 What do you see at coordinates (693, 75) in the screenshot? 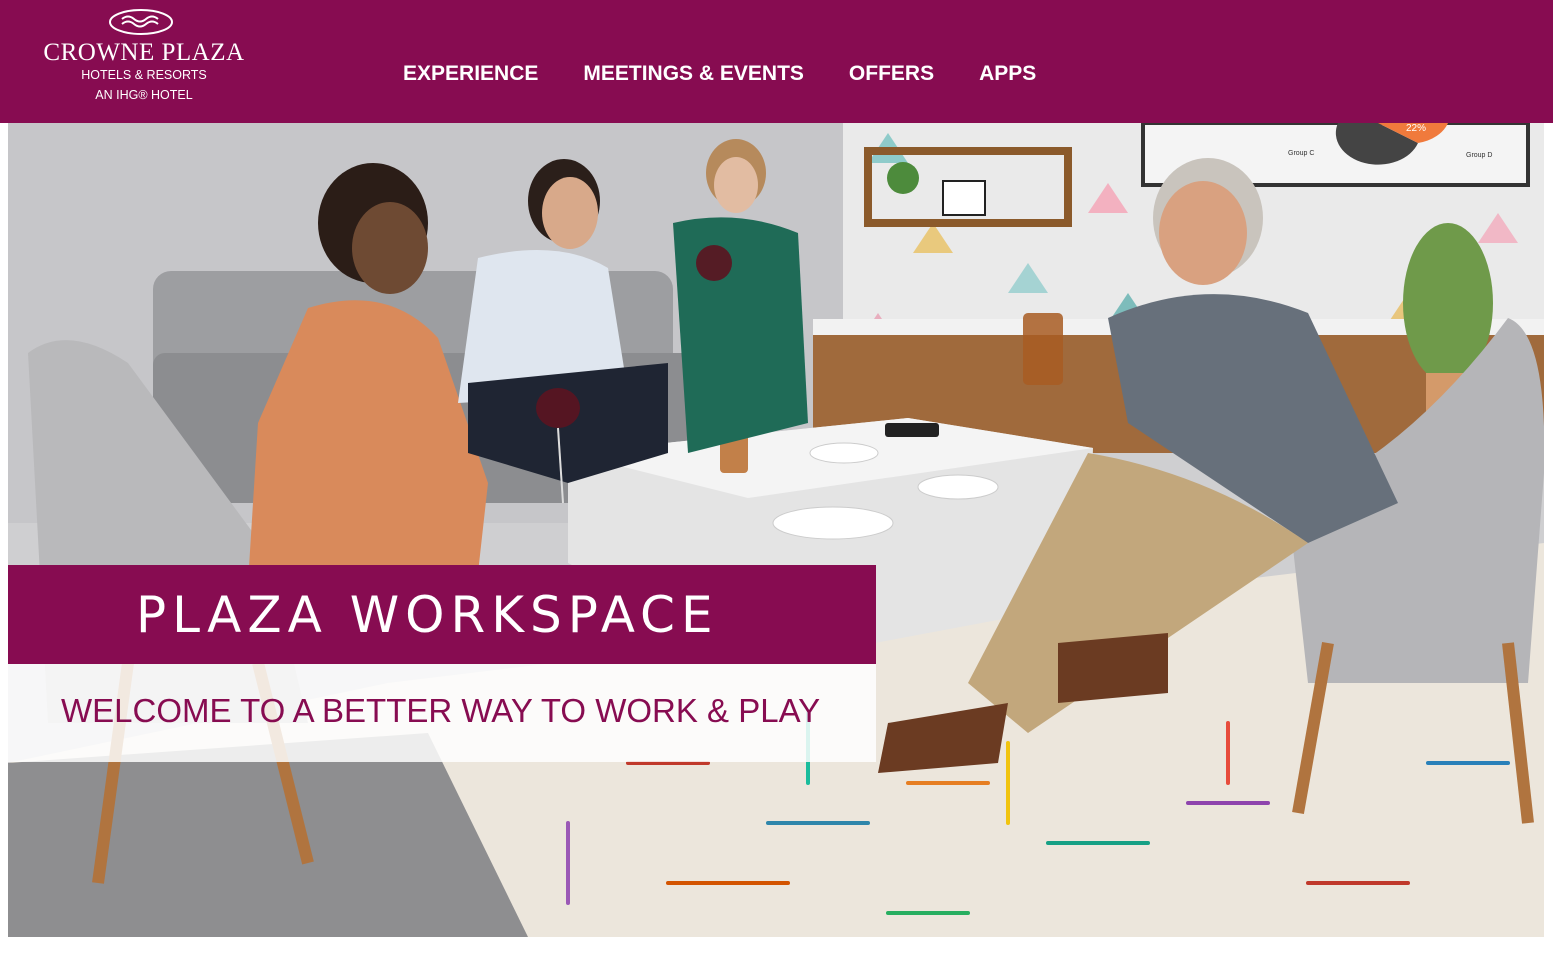
I see `nav-item-meetings-events: MEETINGS & EVENTS` at bounding box center [693, 75].